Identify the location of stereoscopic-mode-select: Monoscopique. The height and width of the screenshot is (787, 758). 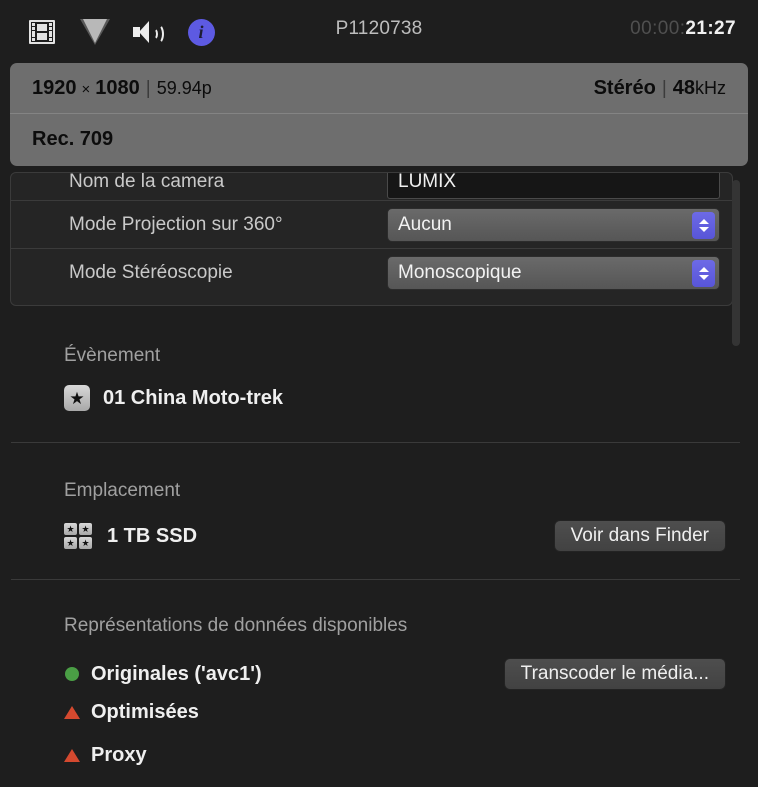
(553, 273).